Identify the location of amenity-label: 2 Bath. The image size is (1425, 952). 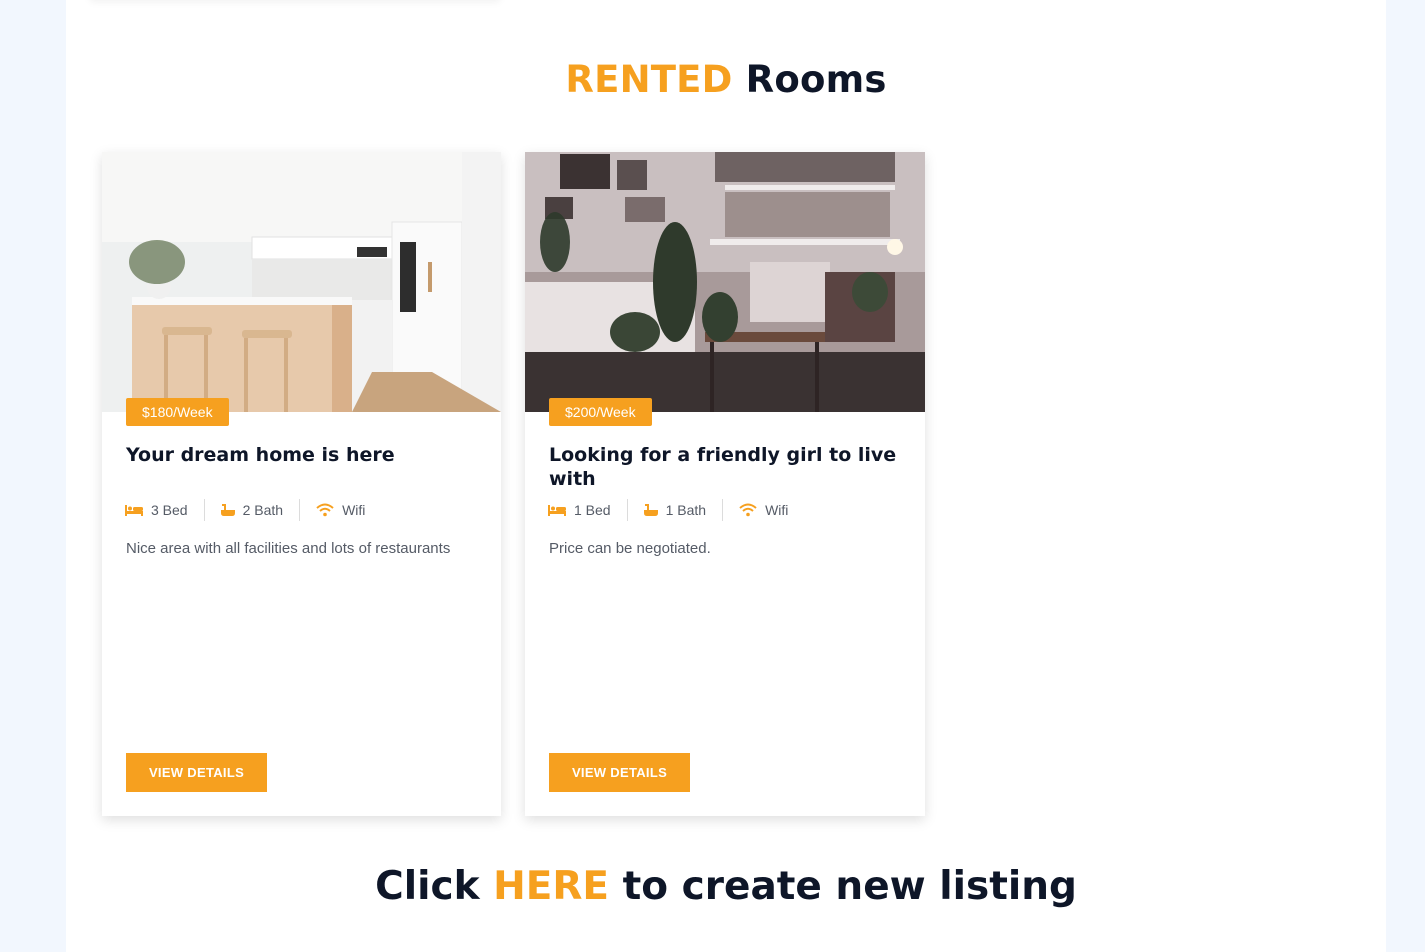
(263, 510).